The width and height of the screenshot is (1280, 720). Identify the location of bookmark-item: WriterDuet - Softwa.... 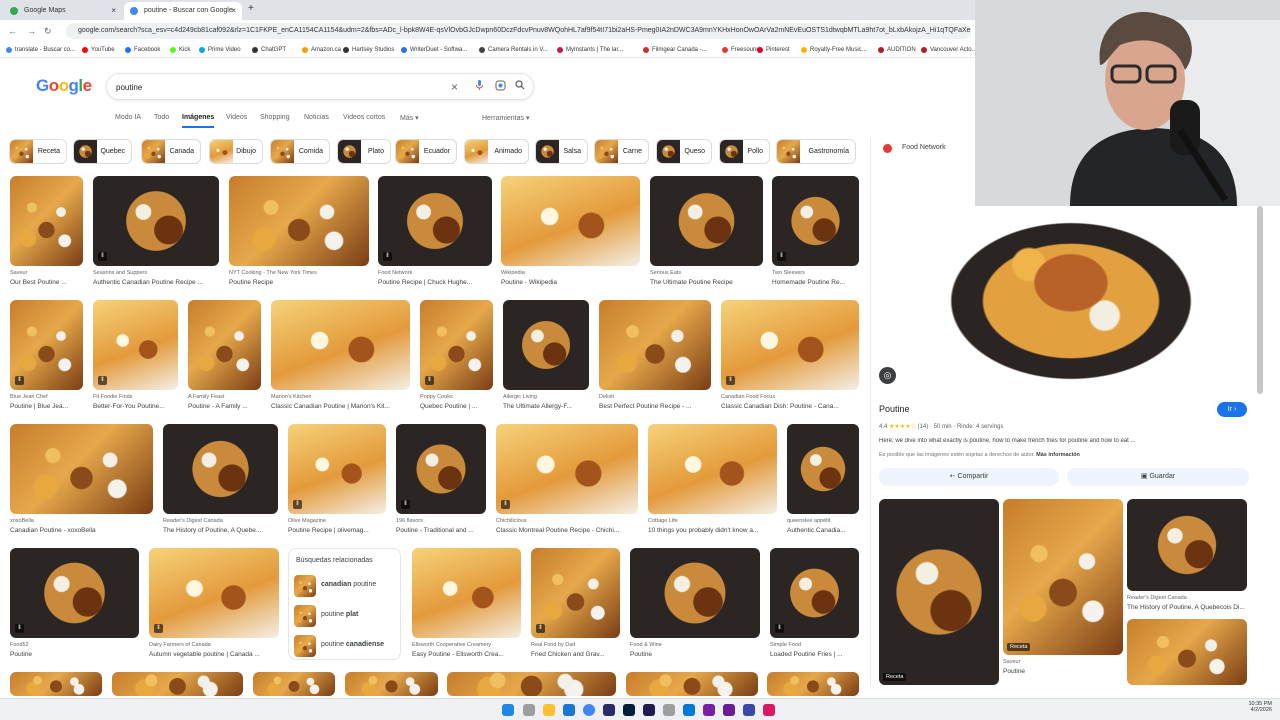
(434, 50).